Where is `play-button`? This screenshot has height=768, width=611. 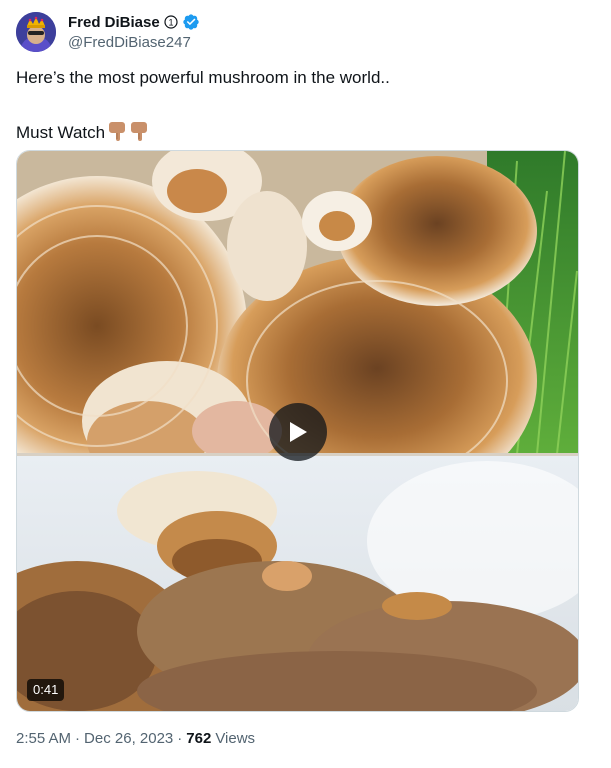
play-button is located at coordinates (298, 432).